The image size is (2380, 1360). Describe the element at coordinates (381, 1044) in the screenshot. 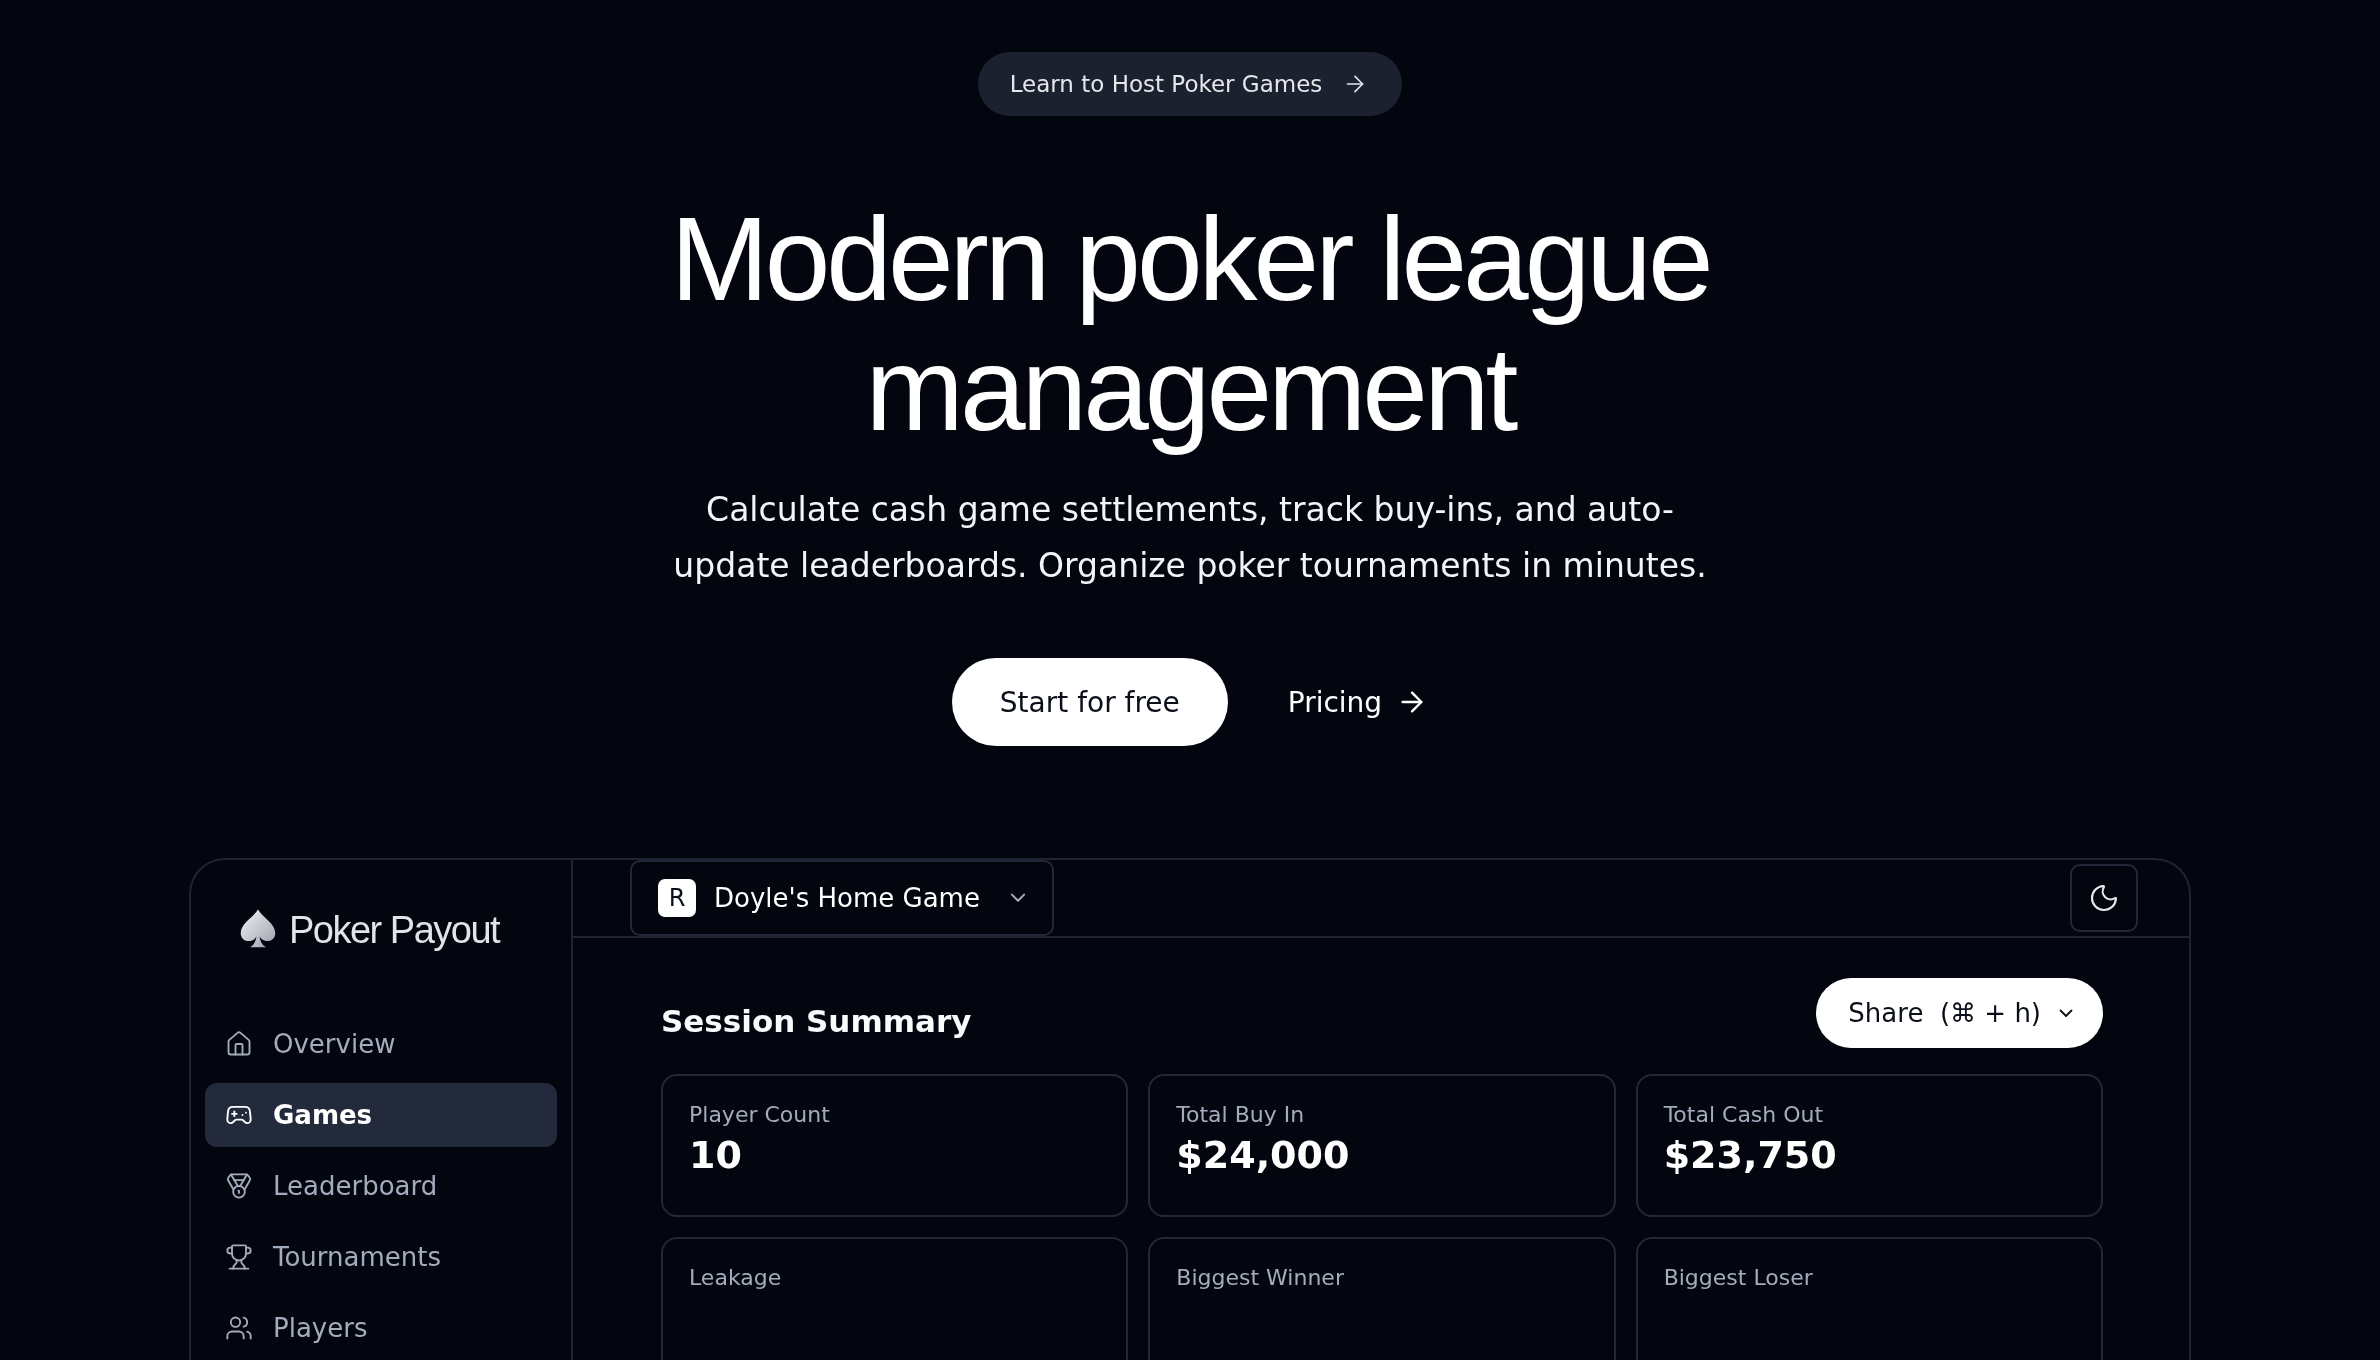

I see `sidebar-item: Overview` at that location.